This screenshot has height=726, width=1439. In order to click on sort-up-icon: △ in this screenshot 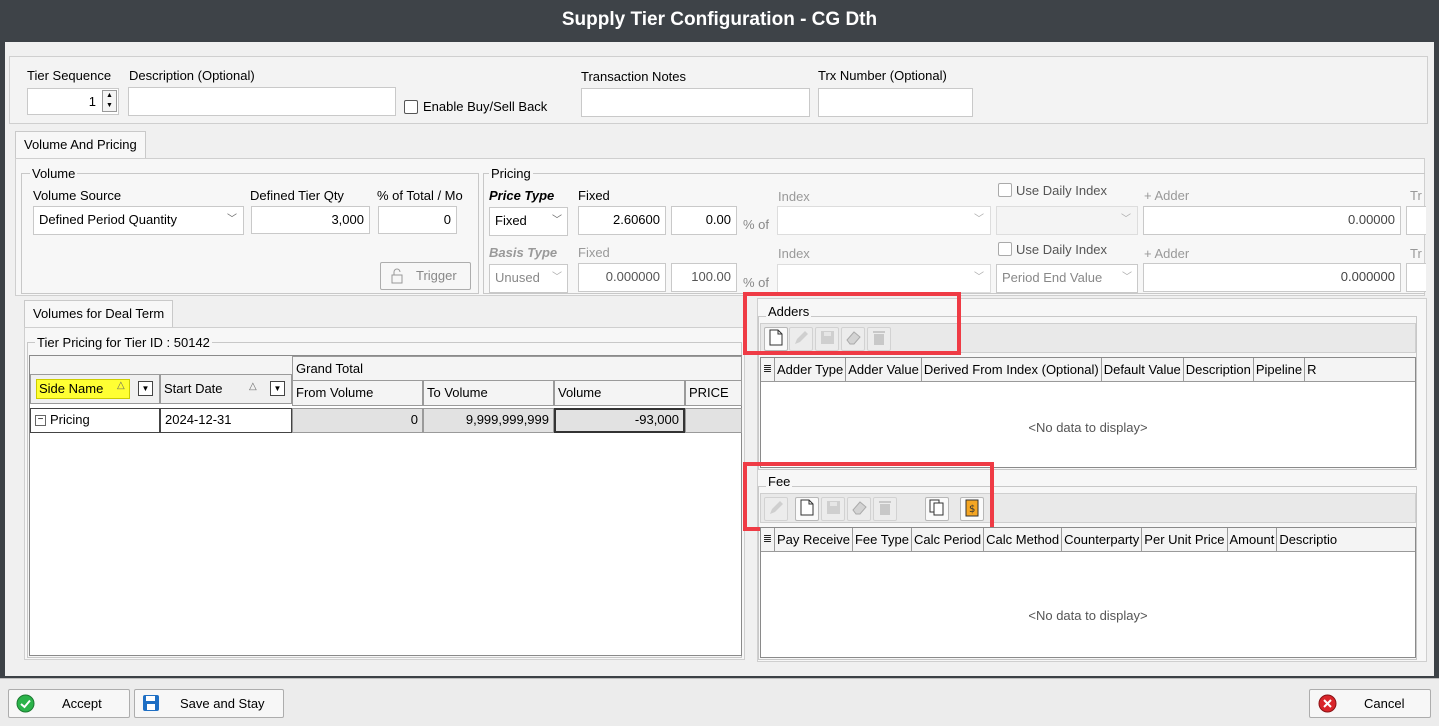, I will do `click(253, 386)`.